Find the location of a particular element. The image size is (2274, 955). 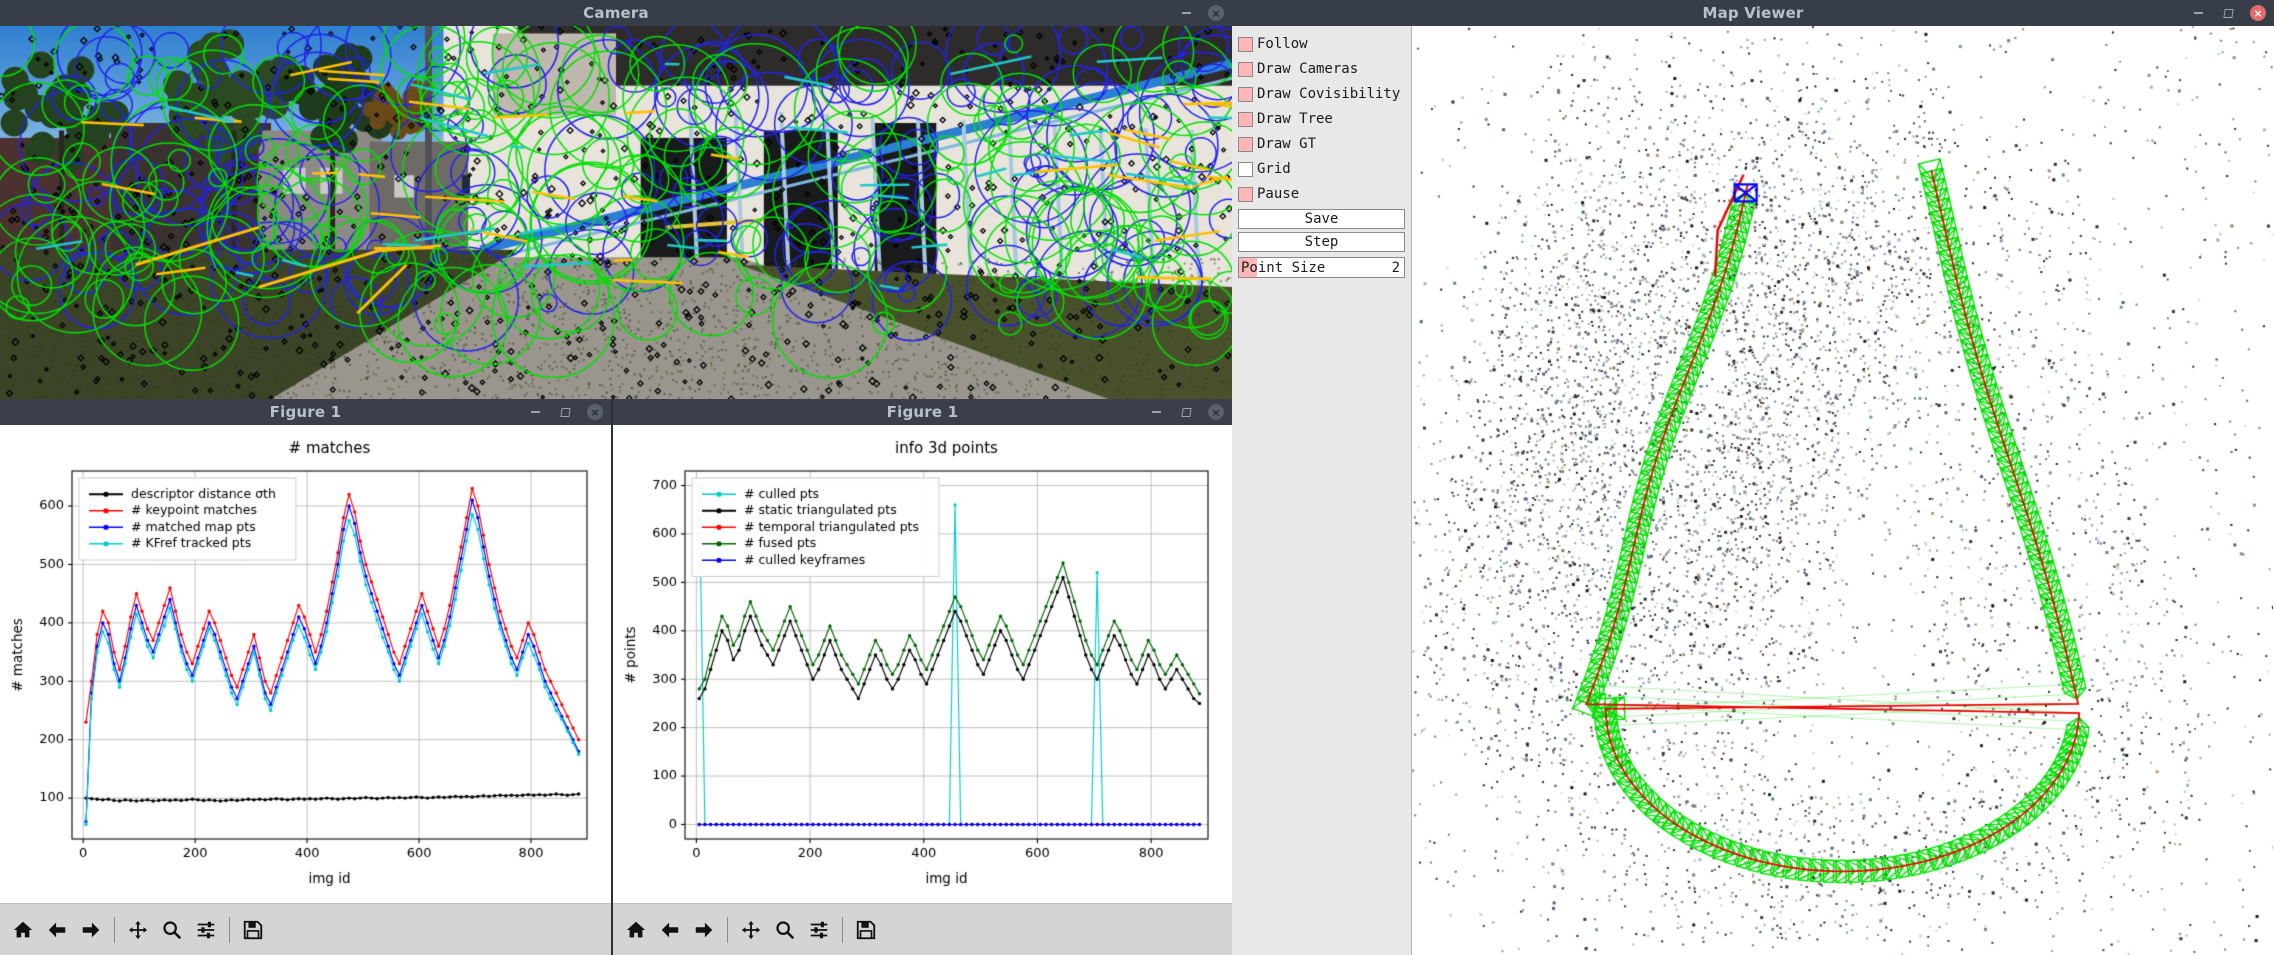

checkbox-draw-tree: Draw Tree is located at coordinates (1321, 119).